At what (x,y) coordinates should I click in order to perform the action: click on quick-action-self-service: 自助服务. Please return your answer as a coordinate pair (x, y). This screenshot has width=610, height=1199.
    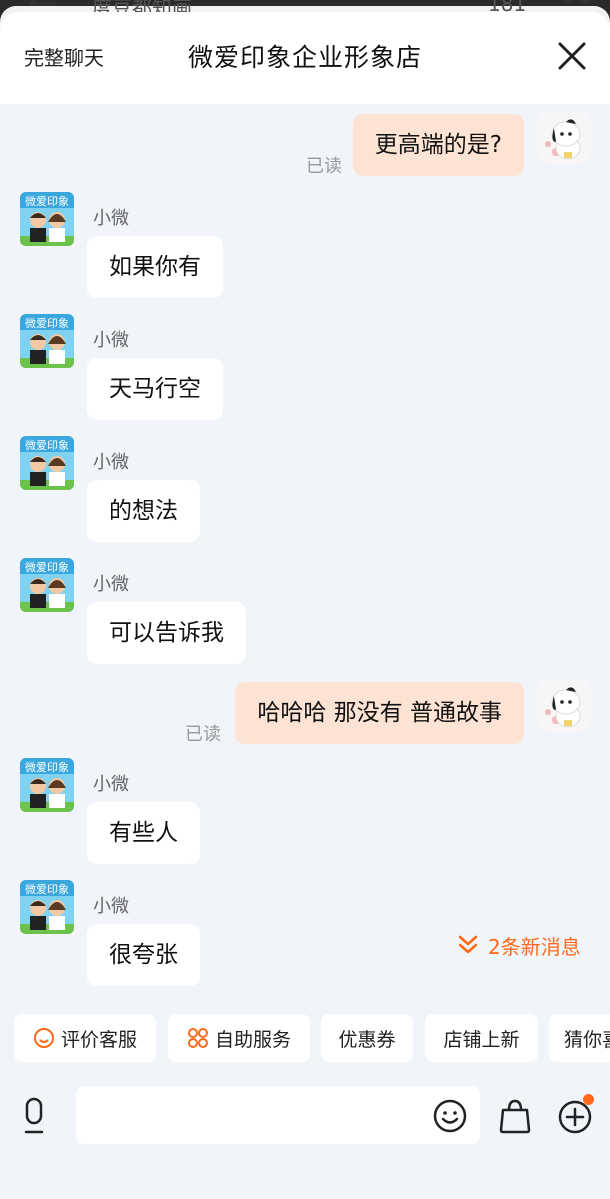
    Looking at the image, I should click on (239, 1038).